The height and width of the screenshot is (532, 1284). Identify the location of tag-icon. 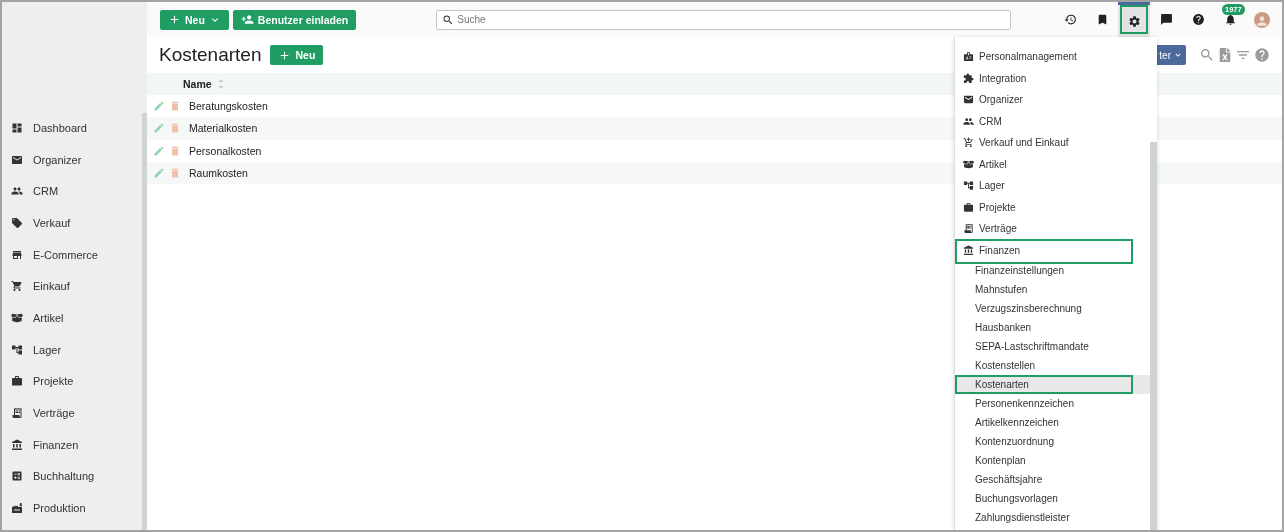
(17, 222).